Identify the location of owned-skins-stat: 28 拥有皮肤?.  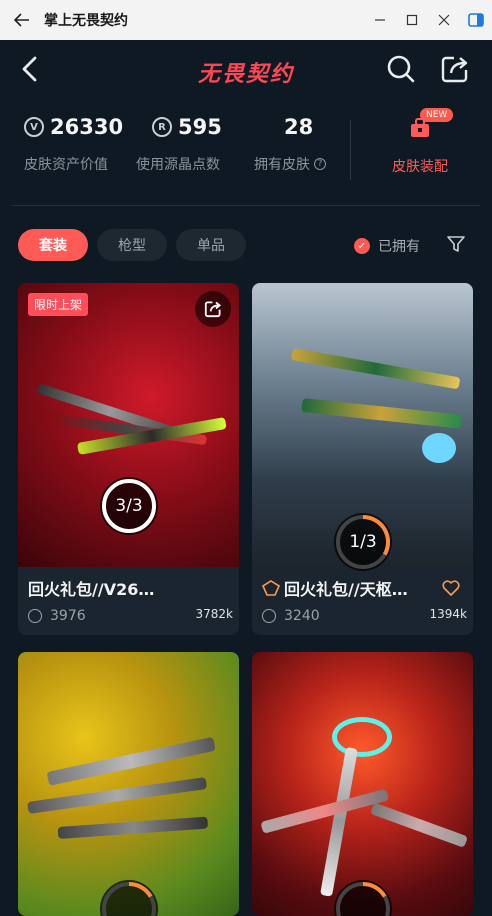
(290, 142).